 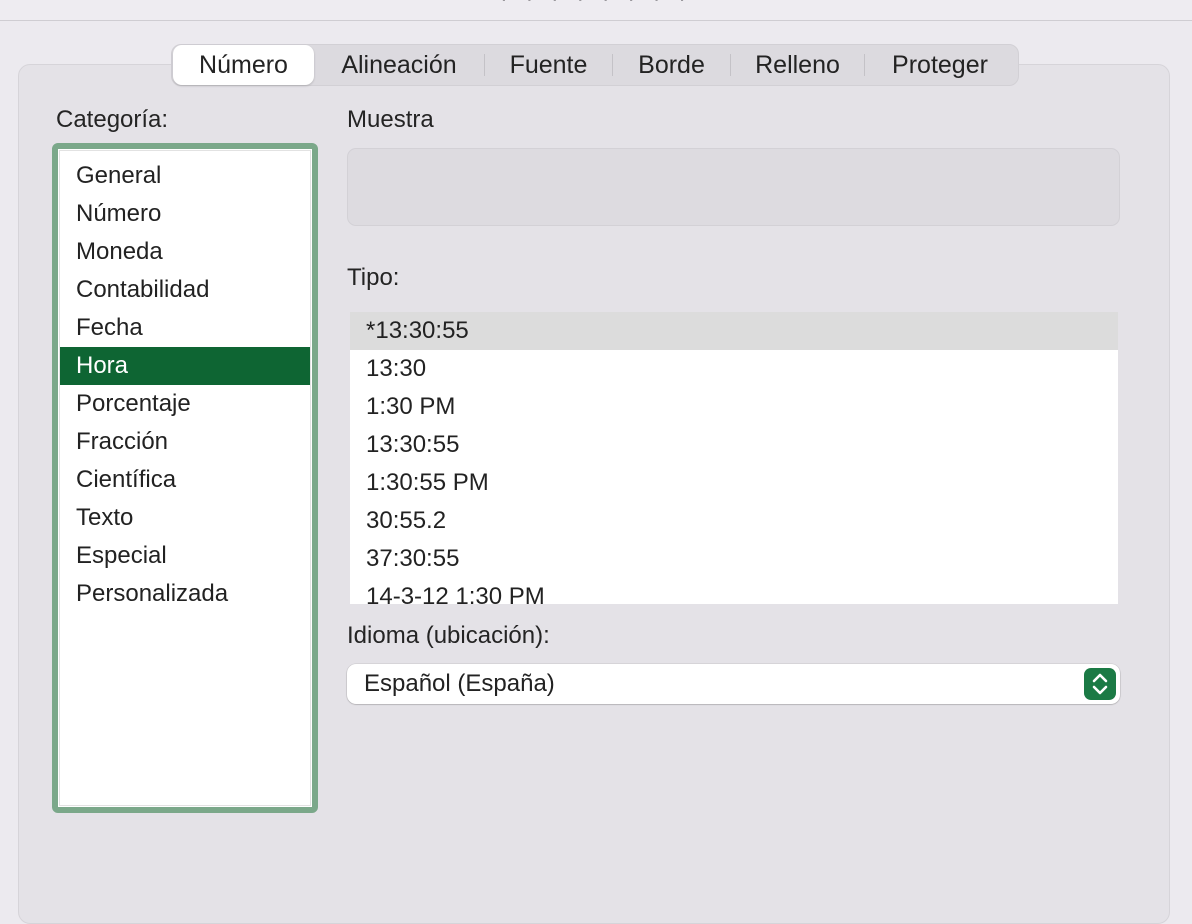 What do you see at coordinates (459, 683) in the screenshot?
I see `locale-value: Español (España)` at bounding box center [459, 683].